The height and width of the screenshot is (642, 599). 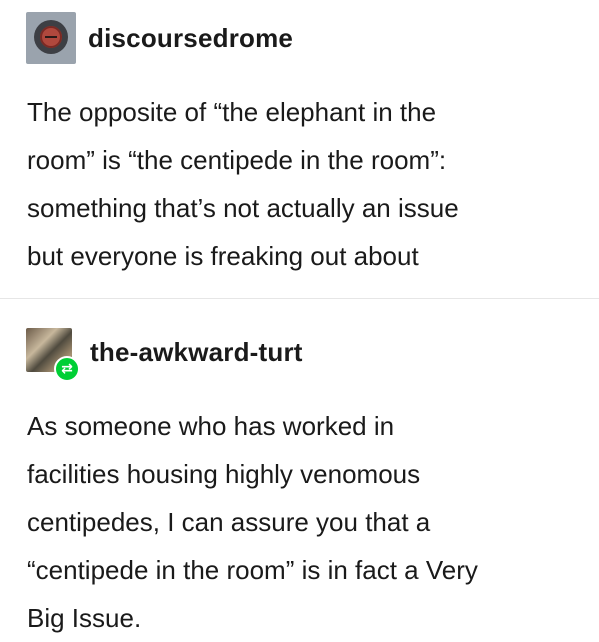 I want to click on red-circle-avatar-icon, so click(x=51, y=38).